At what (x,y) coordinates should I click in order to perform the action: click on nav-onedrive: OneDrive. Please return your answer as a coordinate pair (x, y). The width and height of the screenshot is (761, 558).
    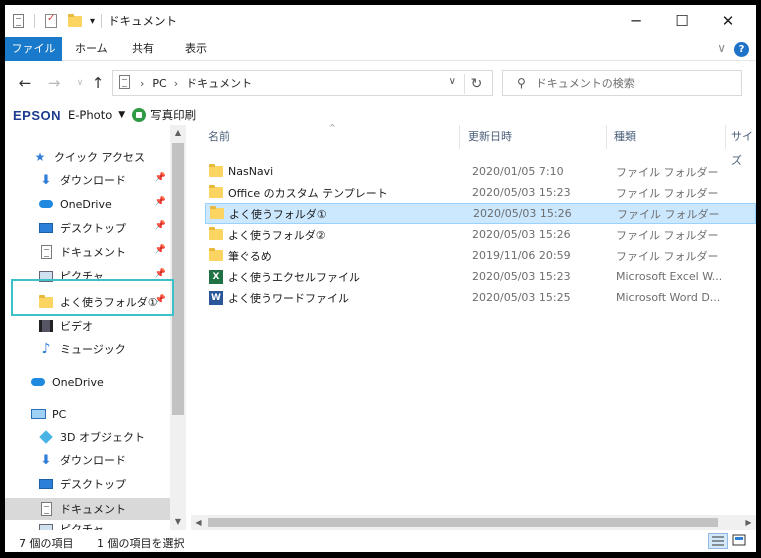
    Looking at the image, I should click on (87, 382).